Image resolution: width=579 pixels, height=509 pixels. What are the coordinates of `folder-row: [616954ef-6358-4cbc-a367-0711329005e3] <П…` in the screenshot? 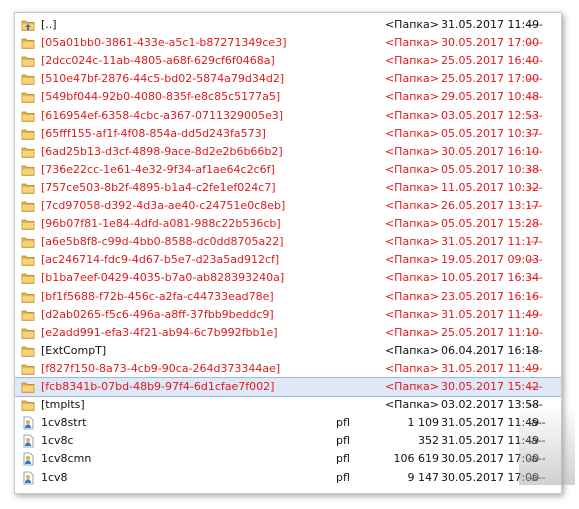 It's located at (288, 116).